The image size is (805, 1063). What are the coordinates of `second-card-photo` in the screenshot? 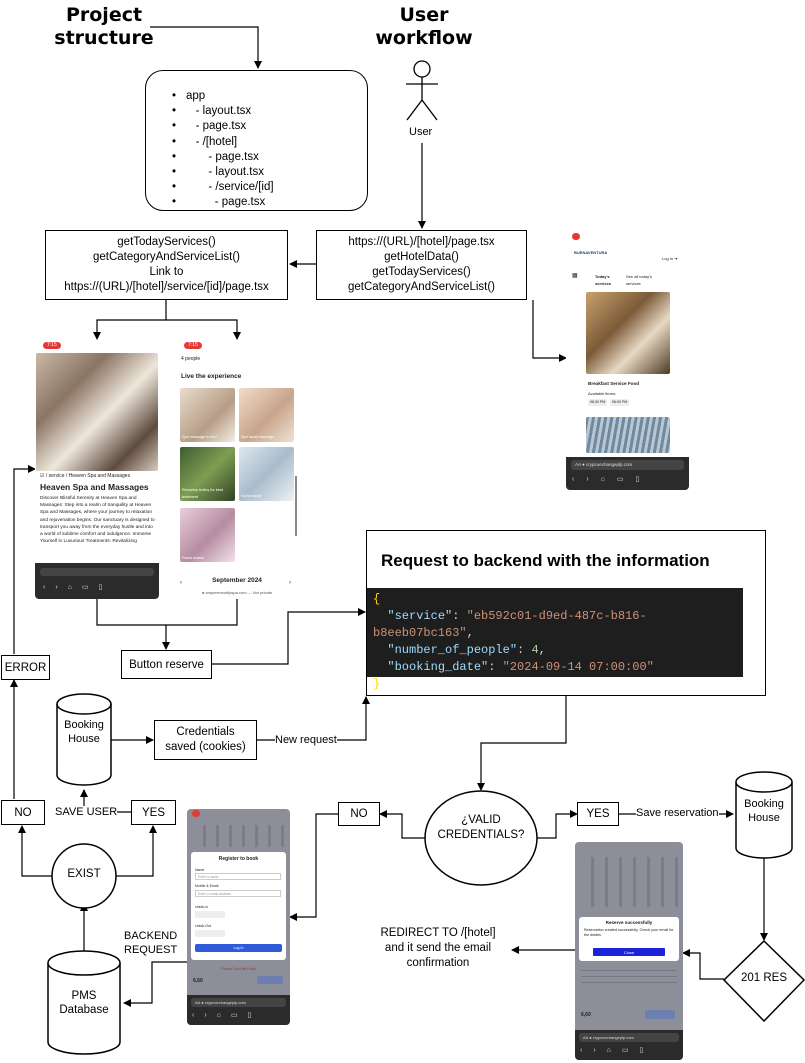 It's located at (628, 435).